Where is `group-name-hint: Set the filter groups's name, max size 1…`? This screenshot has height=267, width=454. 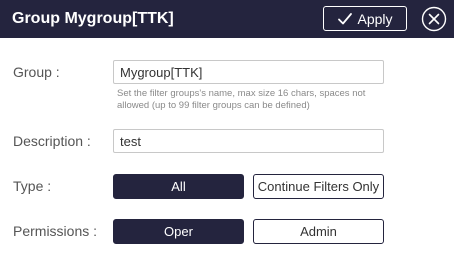
group-name-hint: Set the filter groups's name, max size 1… is located at coordinates (241, 99).